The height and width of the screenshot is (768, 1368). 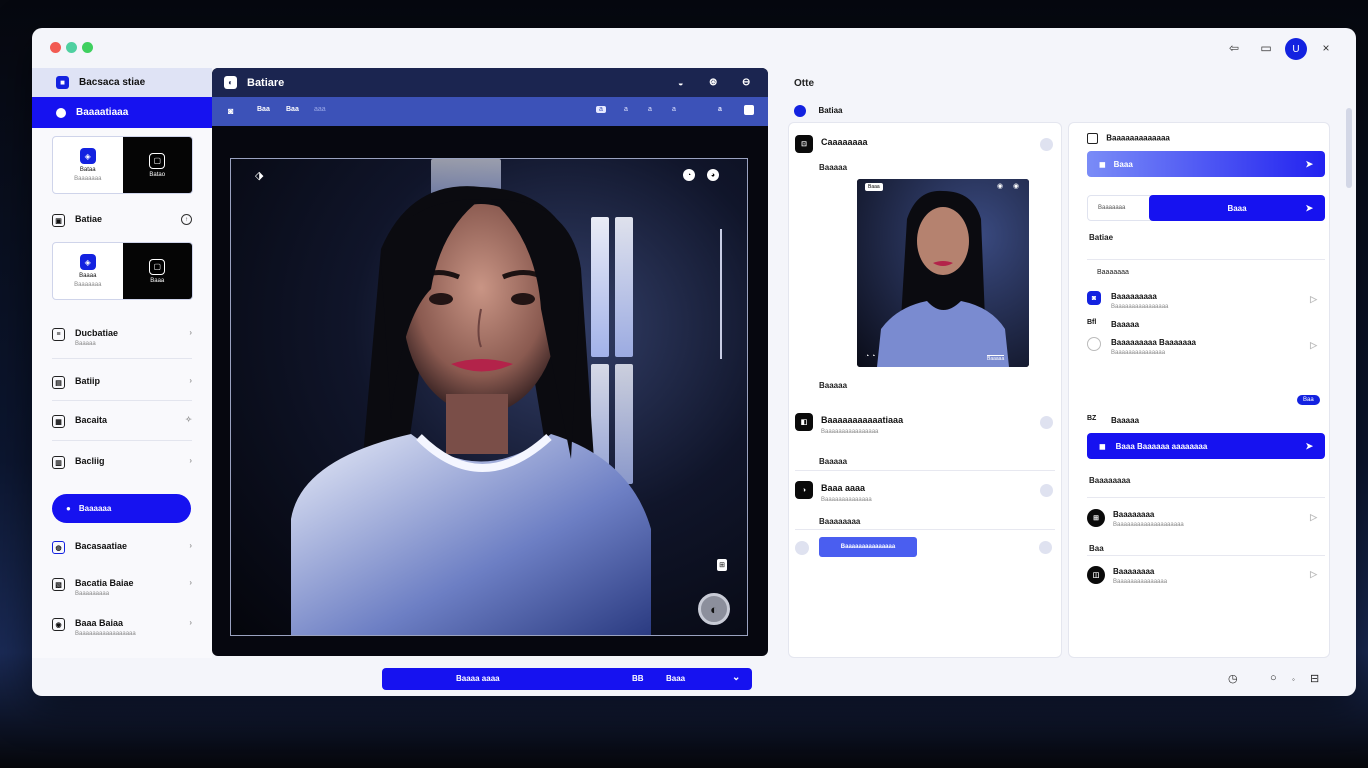 What do you see at coordinates (1134, 514) in the screenshot?
I see `row-5-label: Baaaaaaaa` at bounding box center [1134, 514].